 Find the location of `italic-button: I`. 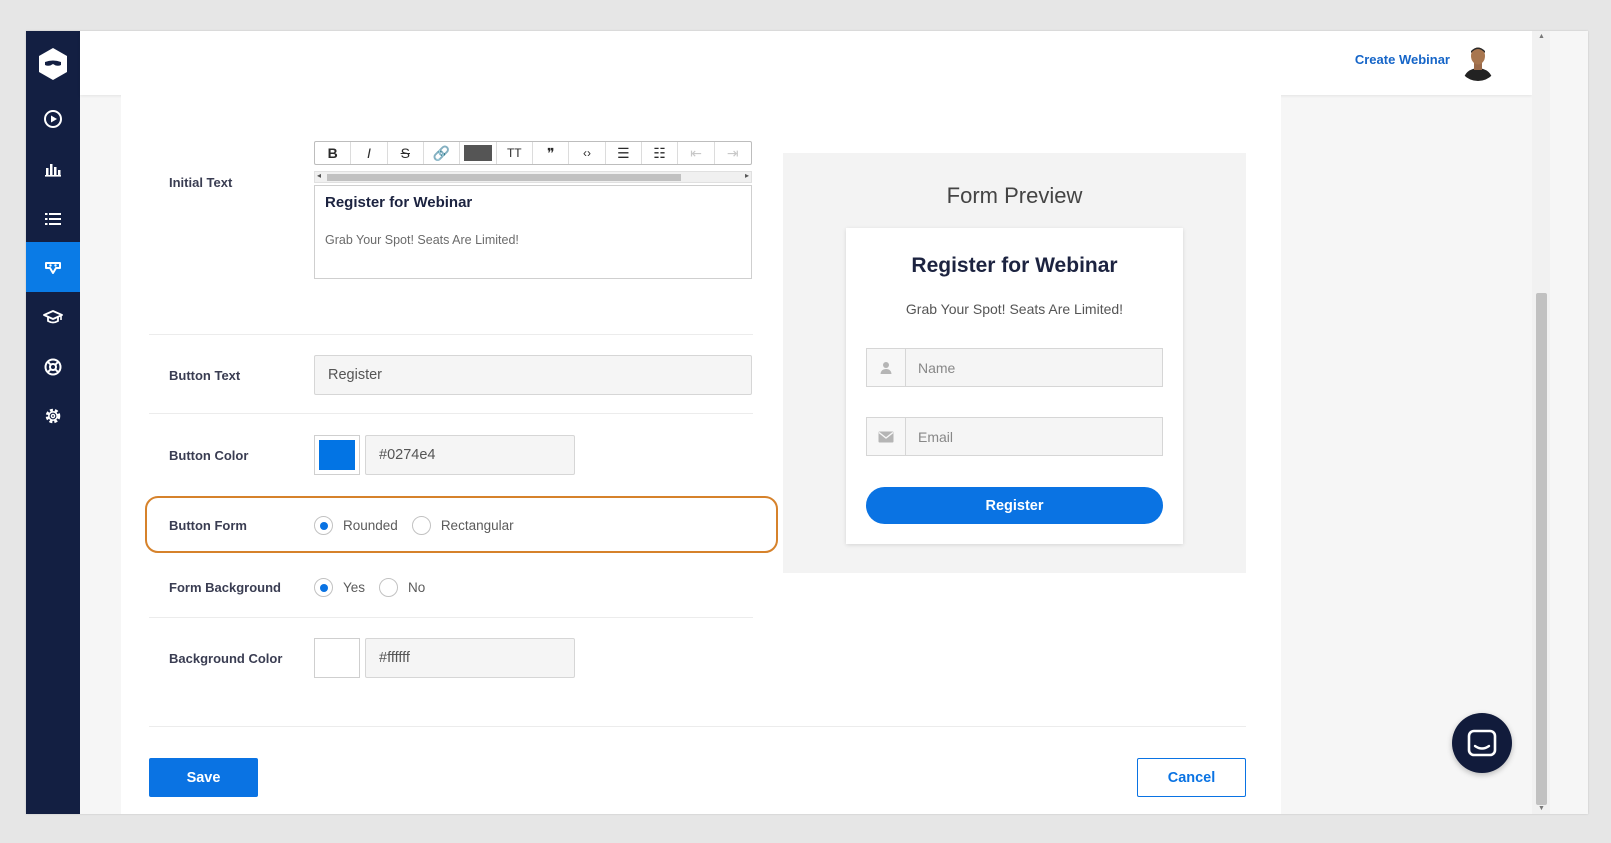

italic-button: I is located at coordinates (369, 153).